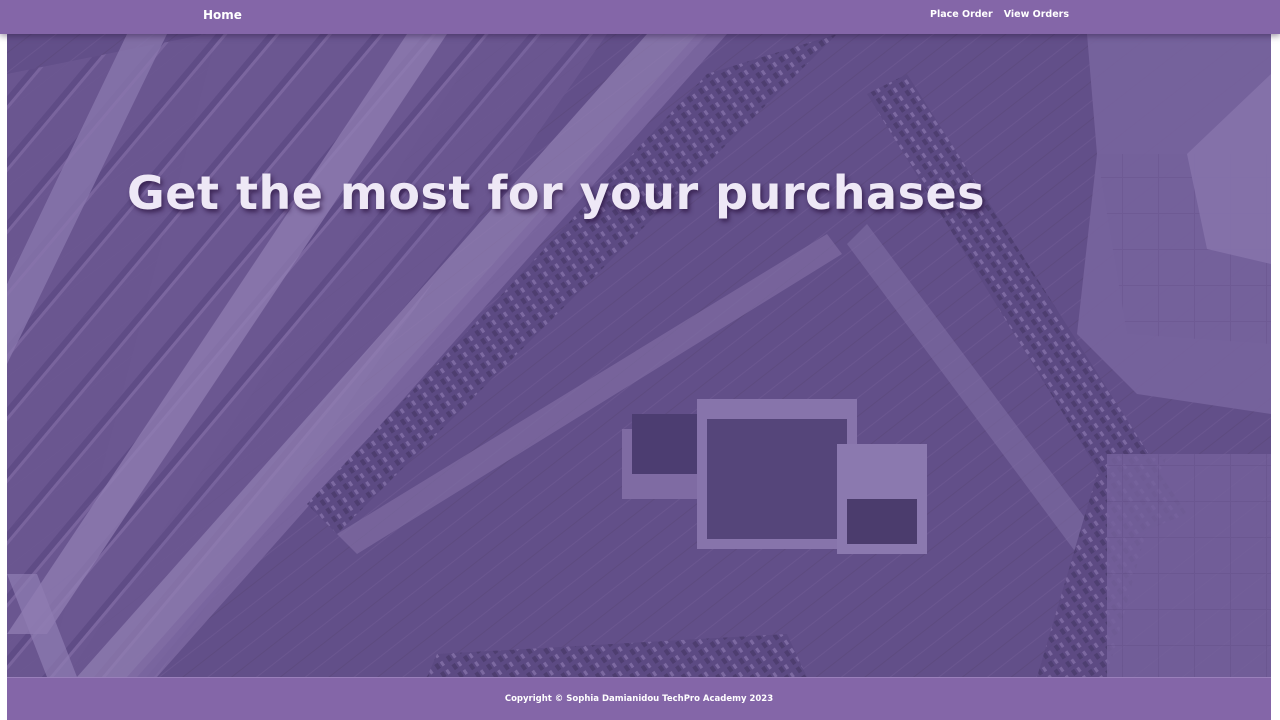 This screenshot has height=720, width=1280. I want to click on nav-home-link: Home, so click(222, 15).